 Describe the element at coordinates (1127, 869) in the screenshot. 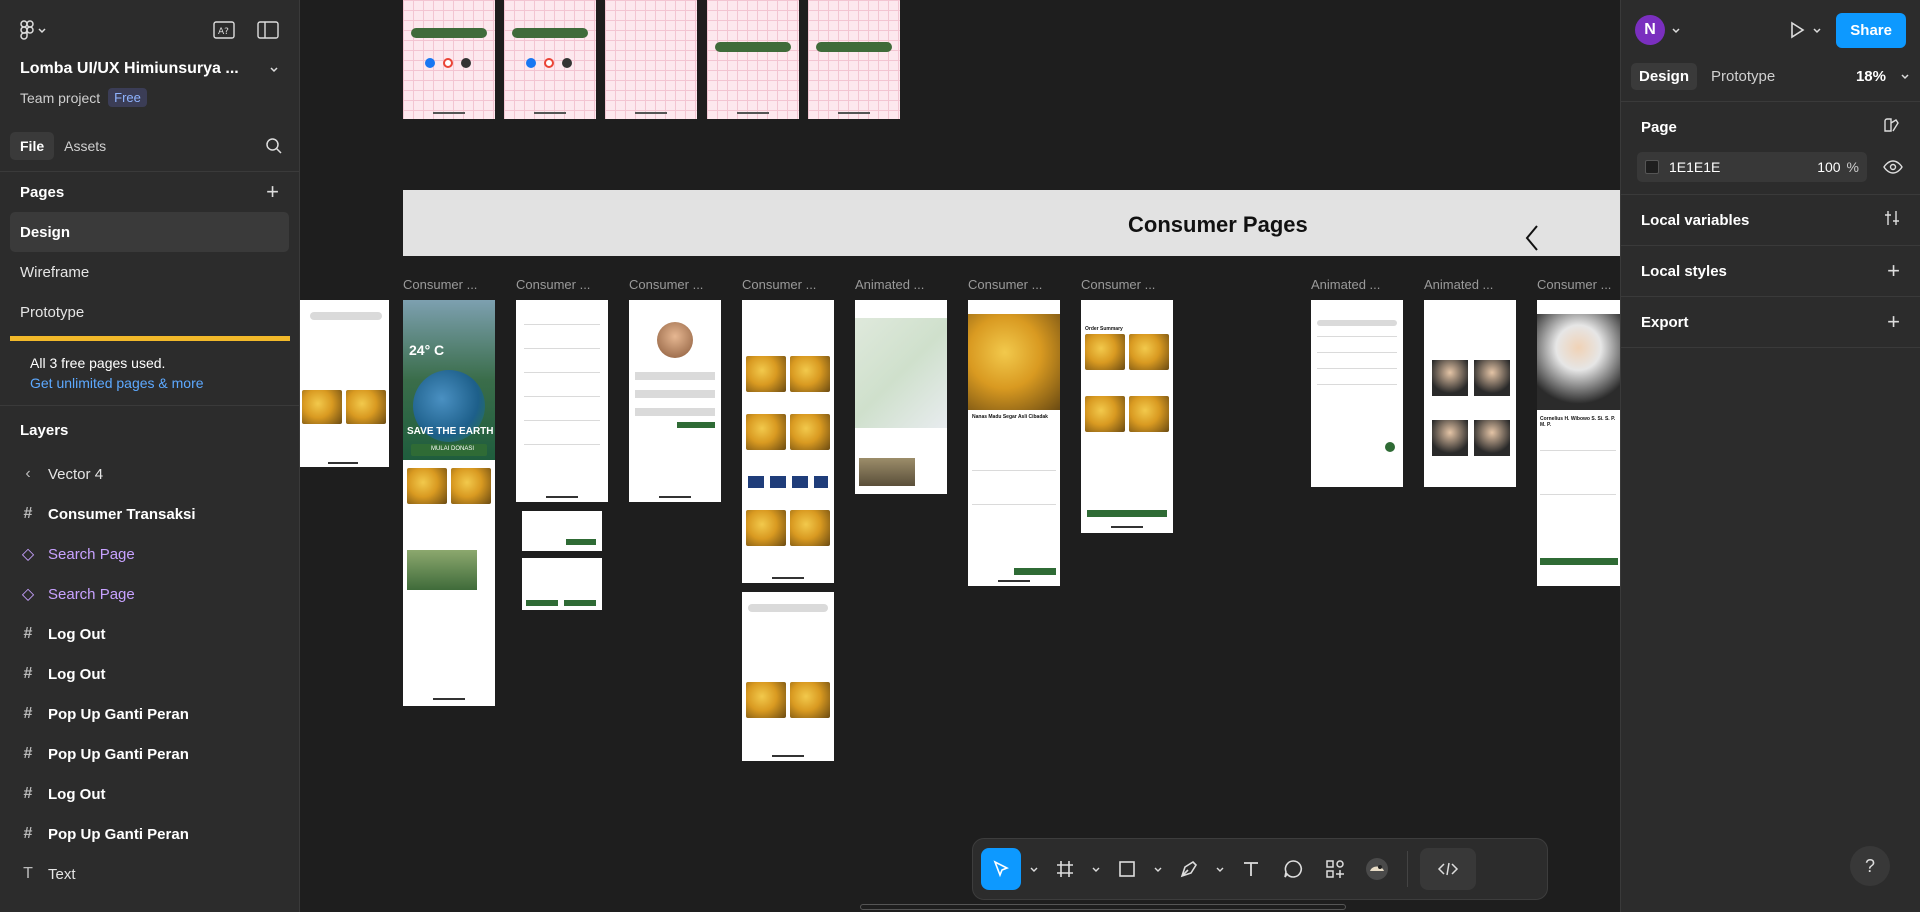

I see `shape-tool-button` at that location.